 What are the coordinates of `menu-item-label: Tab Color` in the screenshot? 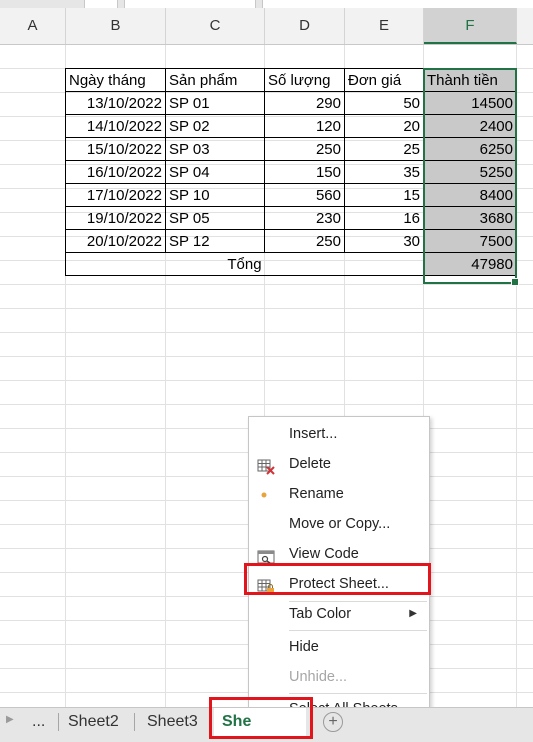 It's located at (320, 614).